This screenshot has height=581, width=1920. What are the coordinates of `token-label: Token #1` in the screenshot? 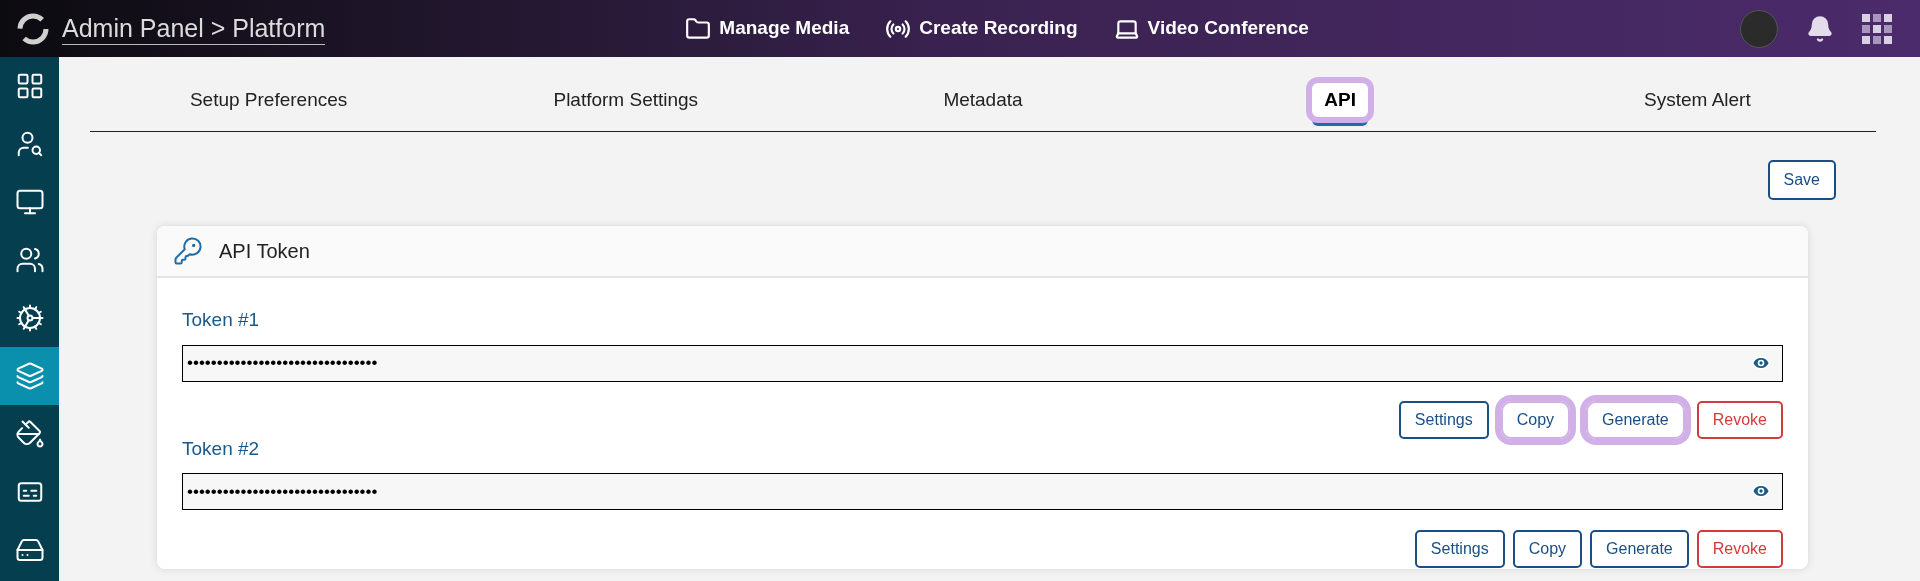 It's located at (221, 320).